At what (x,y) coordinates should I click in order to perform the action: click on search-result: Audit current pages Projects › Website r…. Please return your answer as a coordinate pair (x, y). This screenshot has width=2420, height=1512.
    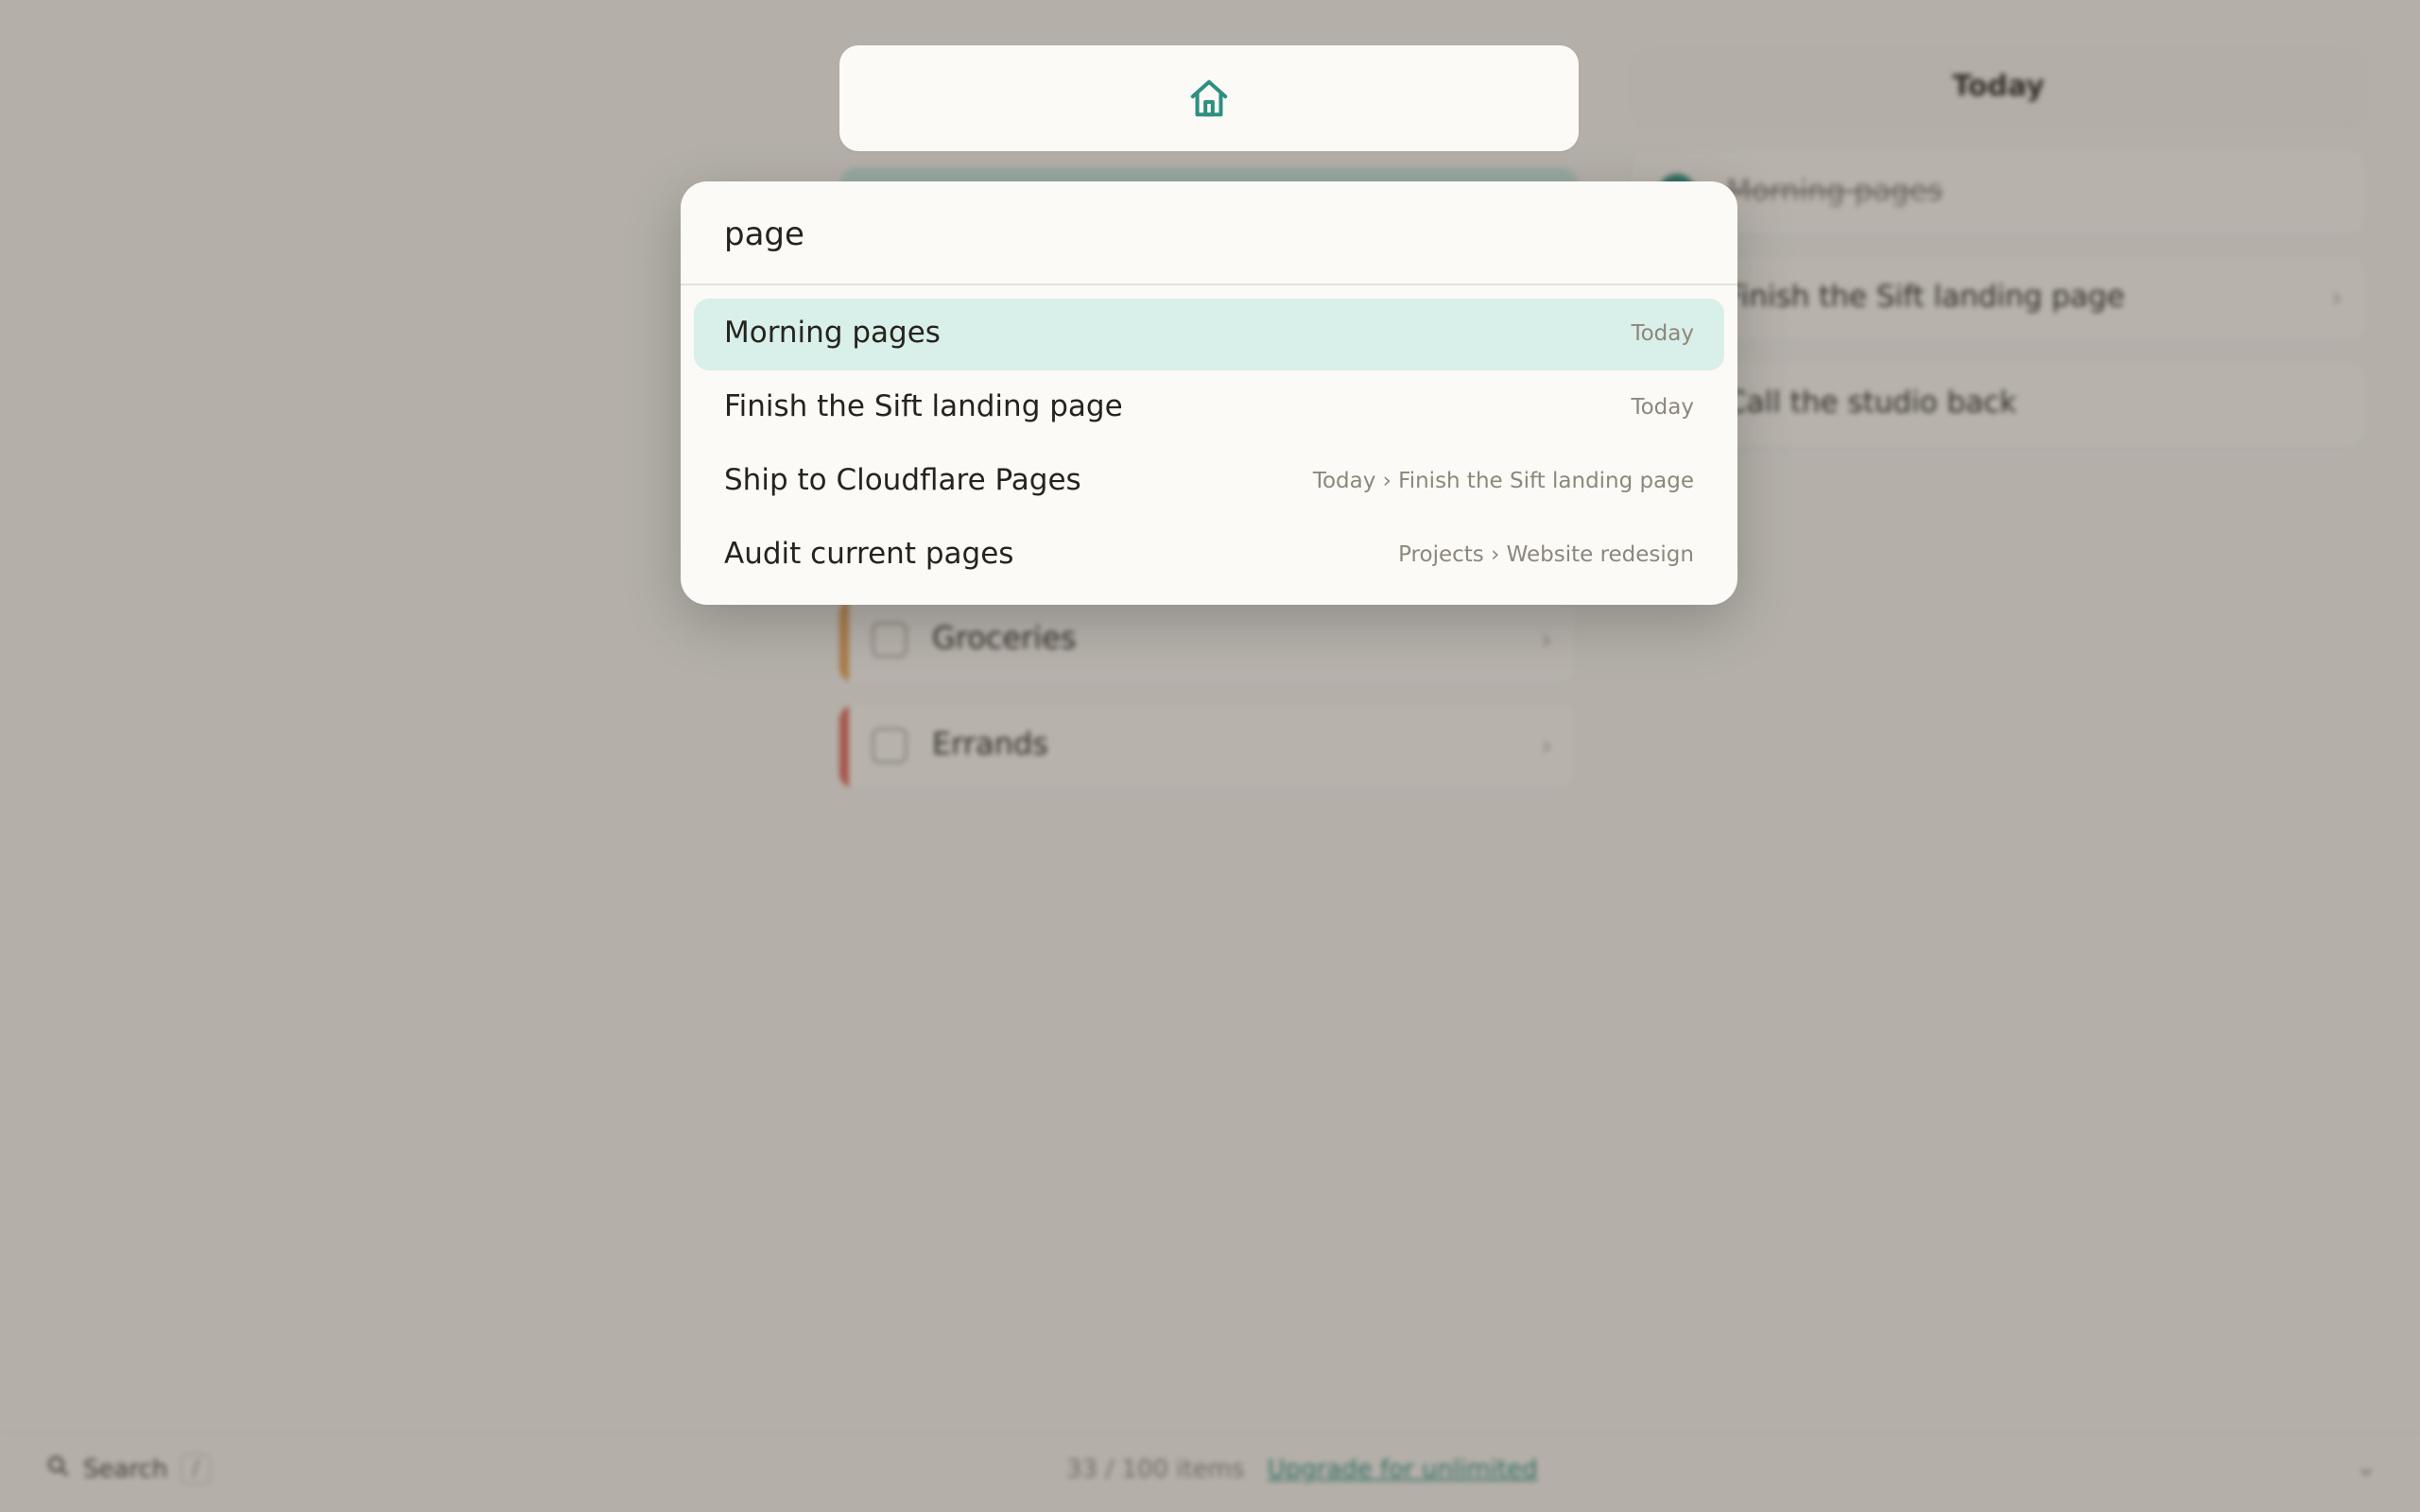
    Looking at the image, I should click on (1209, 556).